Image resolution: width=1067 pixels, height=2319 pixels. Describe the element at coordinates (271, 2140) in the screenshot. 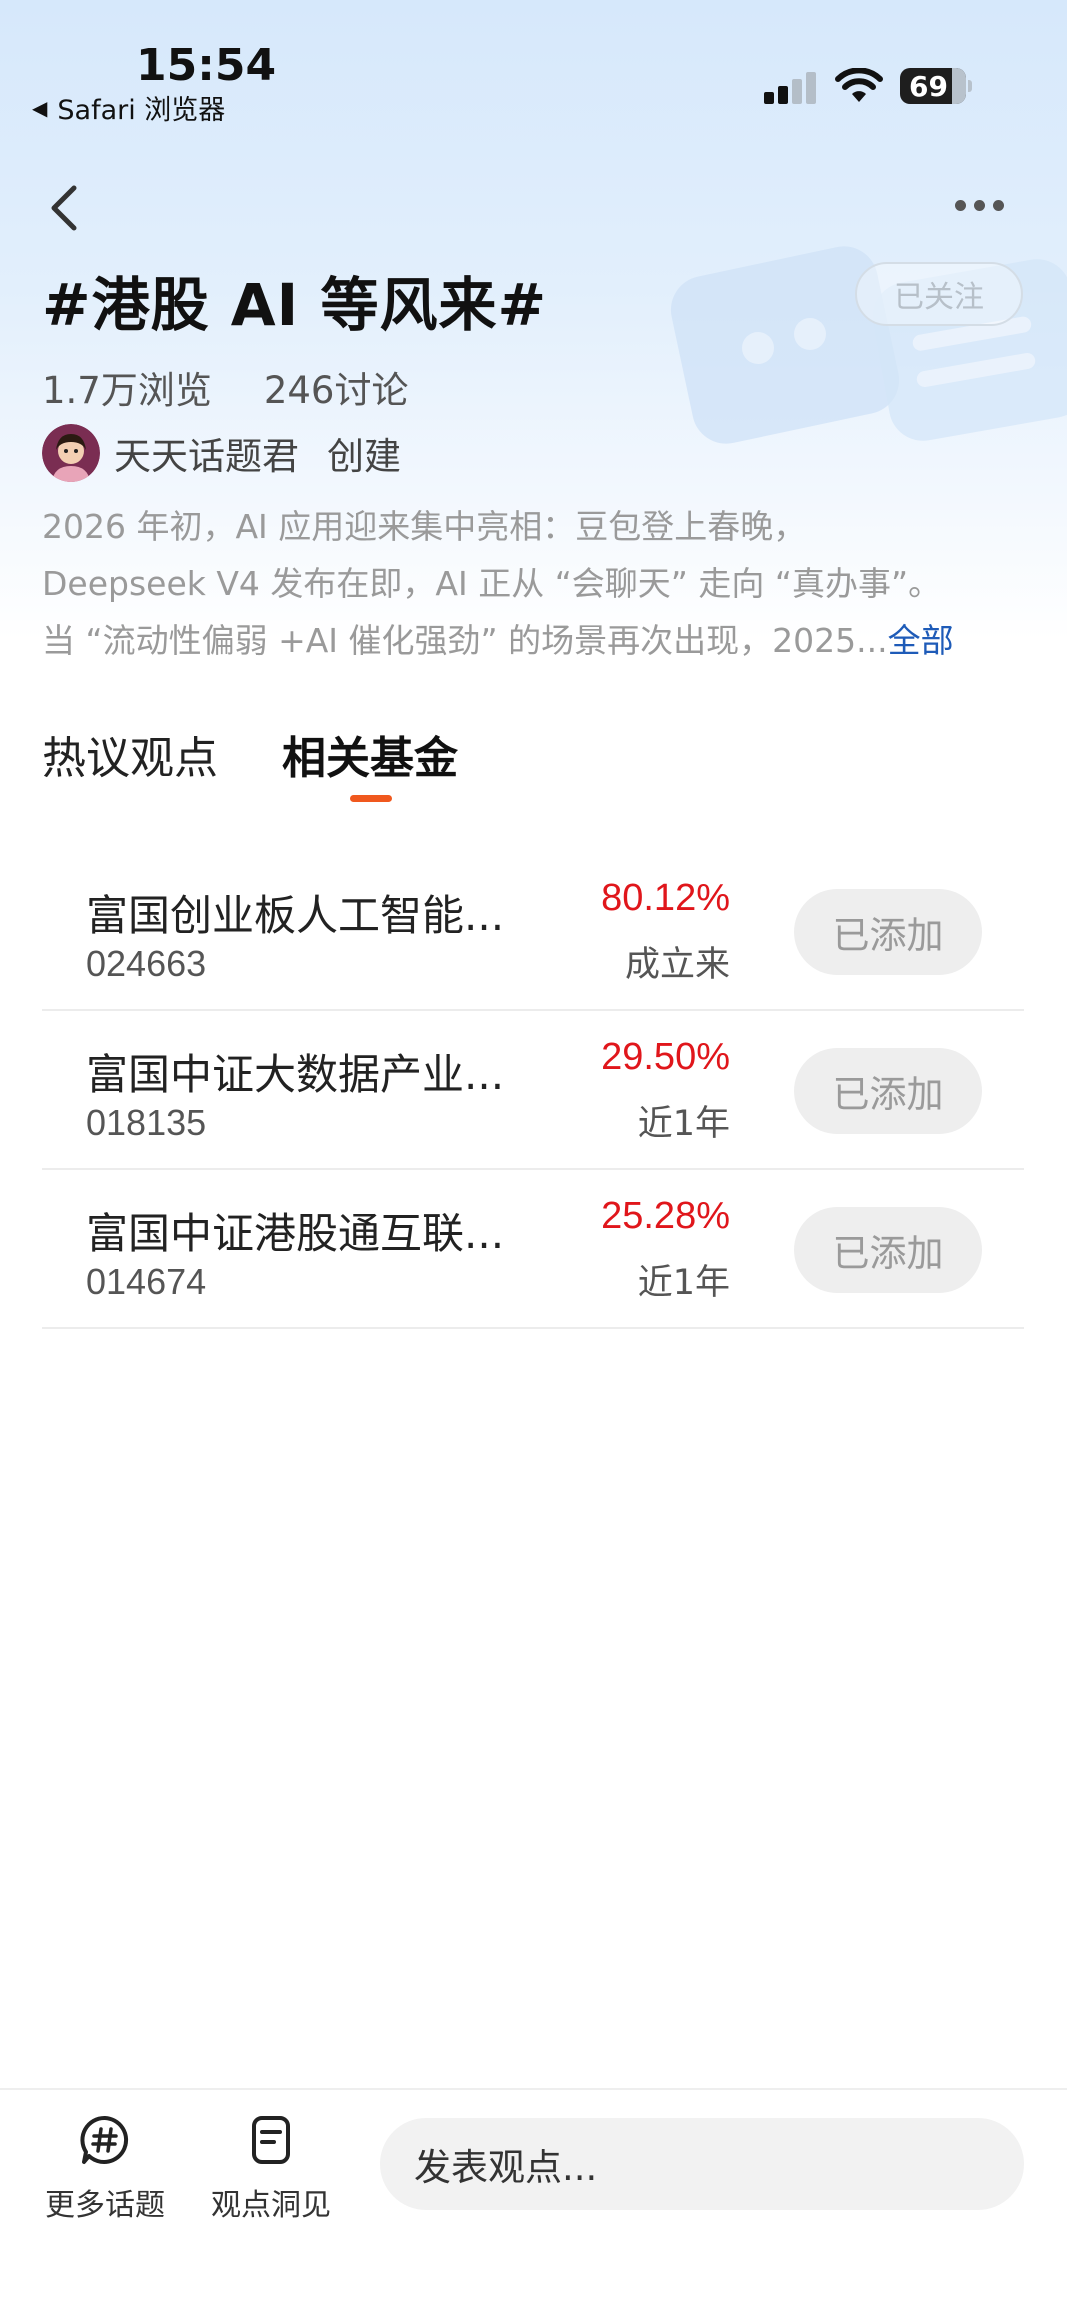

I see `document-icon` at that location.